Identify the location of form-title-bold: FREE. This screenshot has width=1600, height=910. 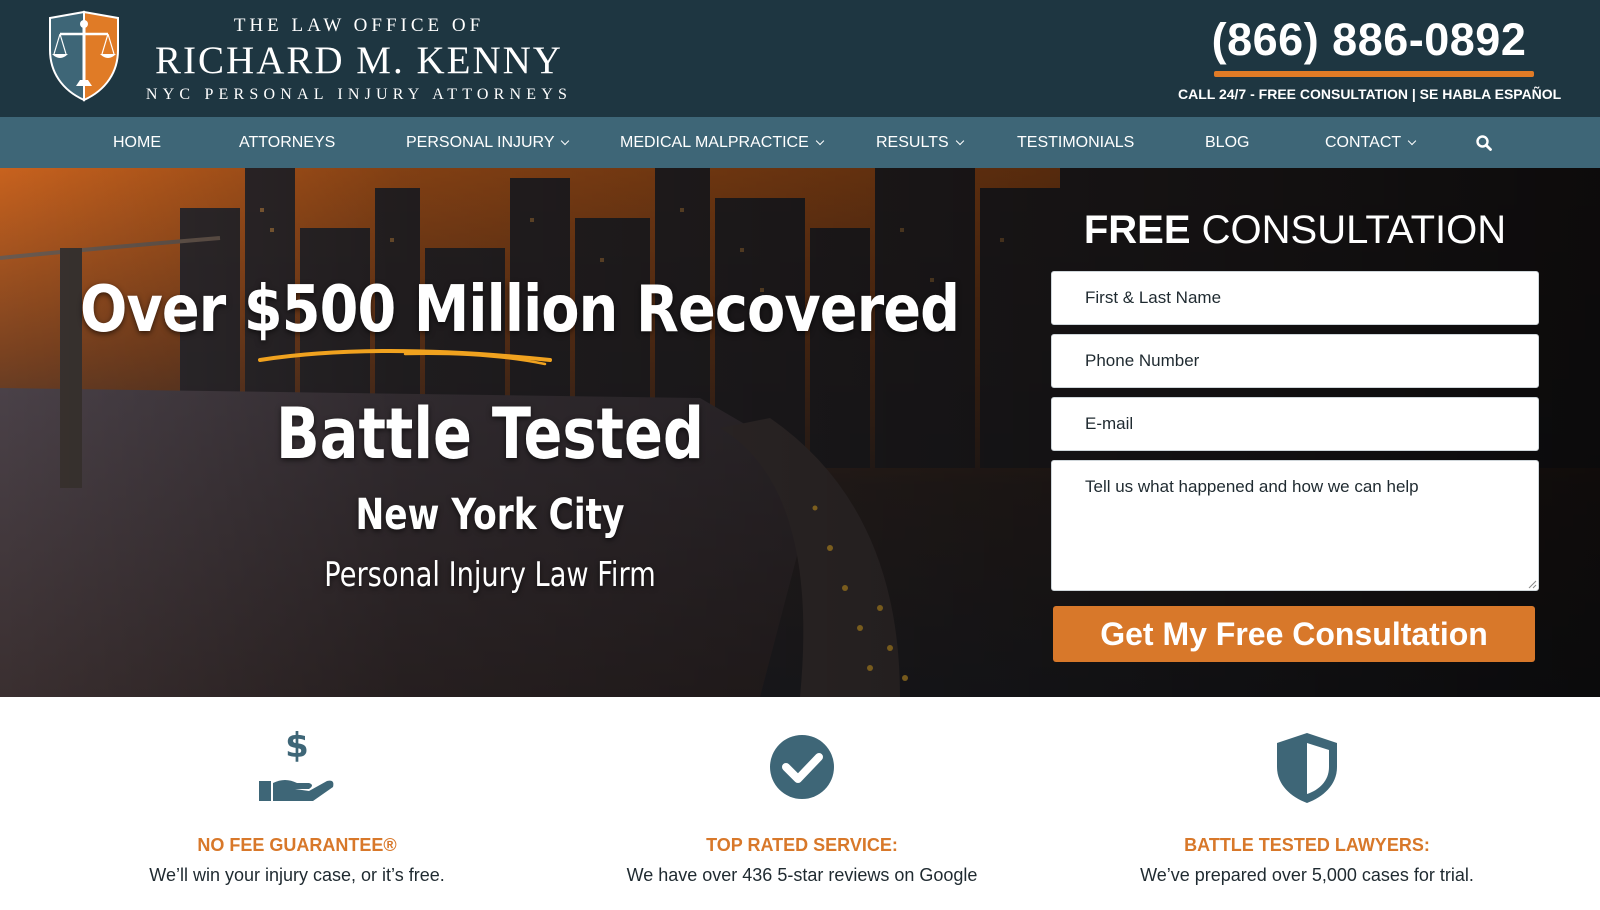
(1137, 230).